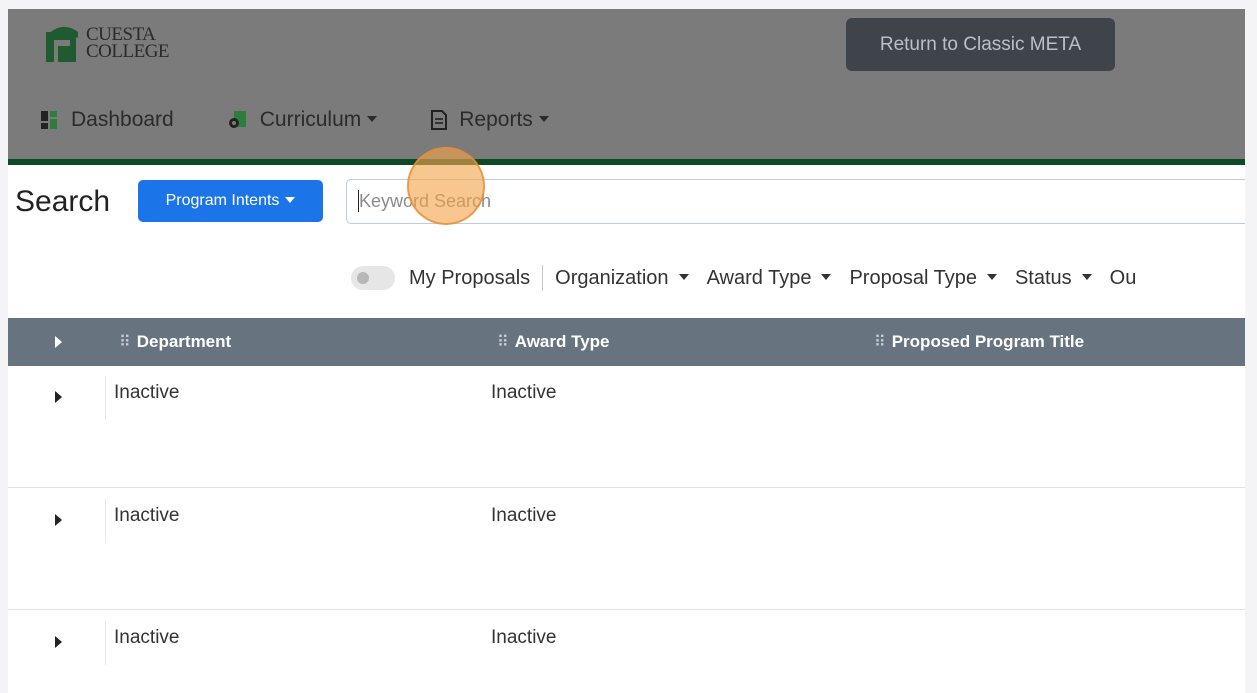 This screenshot has height=693, width=1257. Describe the element at coordinates (128, 51) in the screenshot. I see `logo-line-2: COLLEGE` at that location.